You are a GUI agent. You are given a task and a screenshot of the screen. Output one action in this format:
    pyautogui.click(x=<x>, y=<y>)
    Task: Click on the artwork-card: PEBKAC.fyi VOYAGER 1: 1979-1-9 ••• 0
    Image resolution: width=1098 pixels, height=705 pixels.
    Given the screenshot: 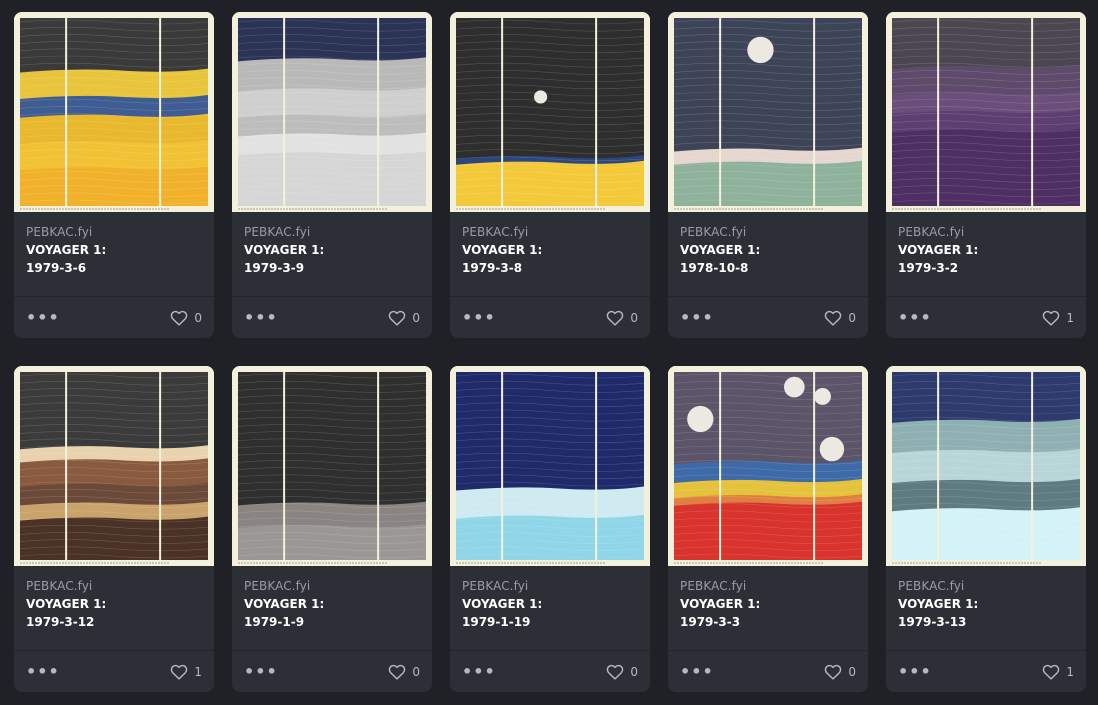 What is the action you would take?
    pyautogui.click(x=332, y=529)
    